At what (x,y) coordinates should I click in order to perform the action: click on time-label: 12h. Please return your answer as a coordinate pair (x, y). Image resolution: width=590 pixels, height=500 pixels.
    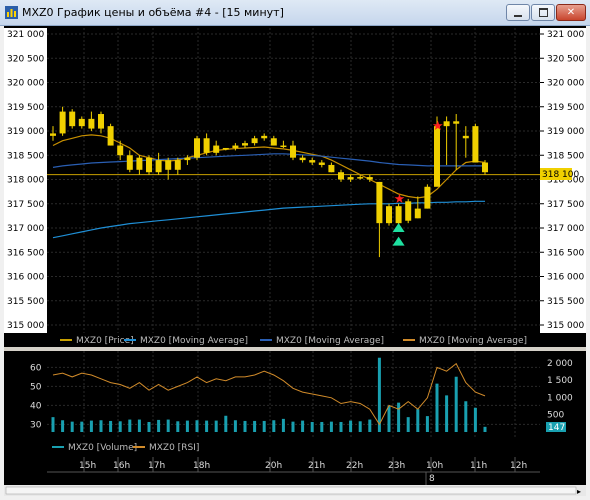
    Looking at the image, I should click on (518, 466).